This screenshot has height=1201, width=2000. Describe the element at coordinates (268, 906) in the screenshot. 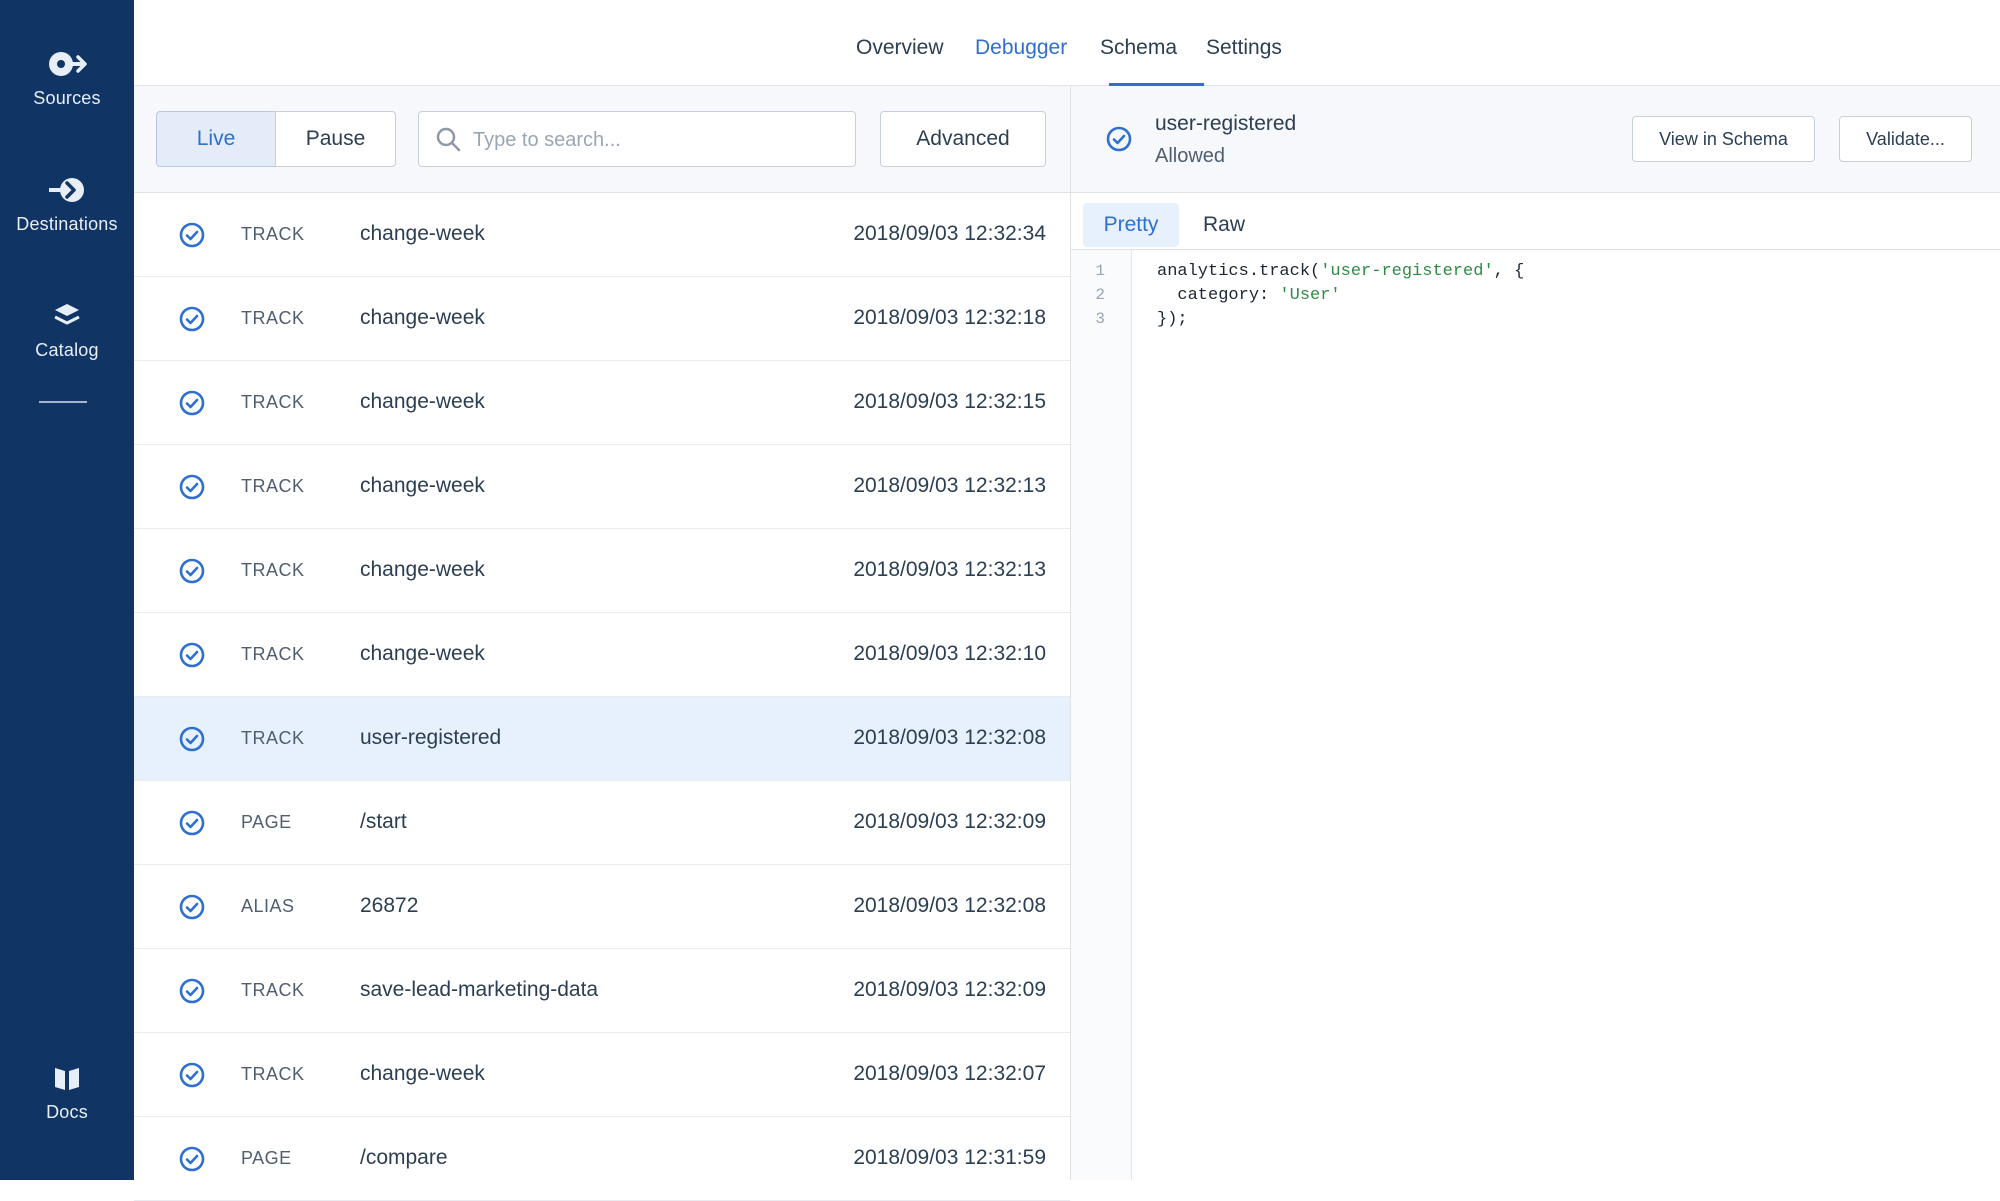

I see `event-type: ALIAS` at that location.